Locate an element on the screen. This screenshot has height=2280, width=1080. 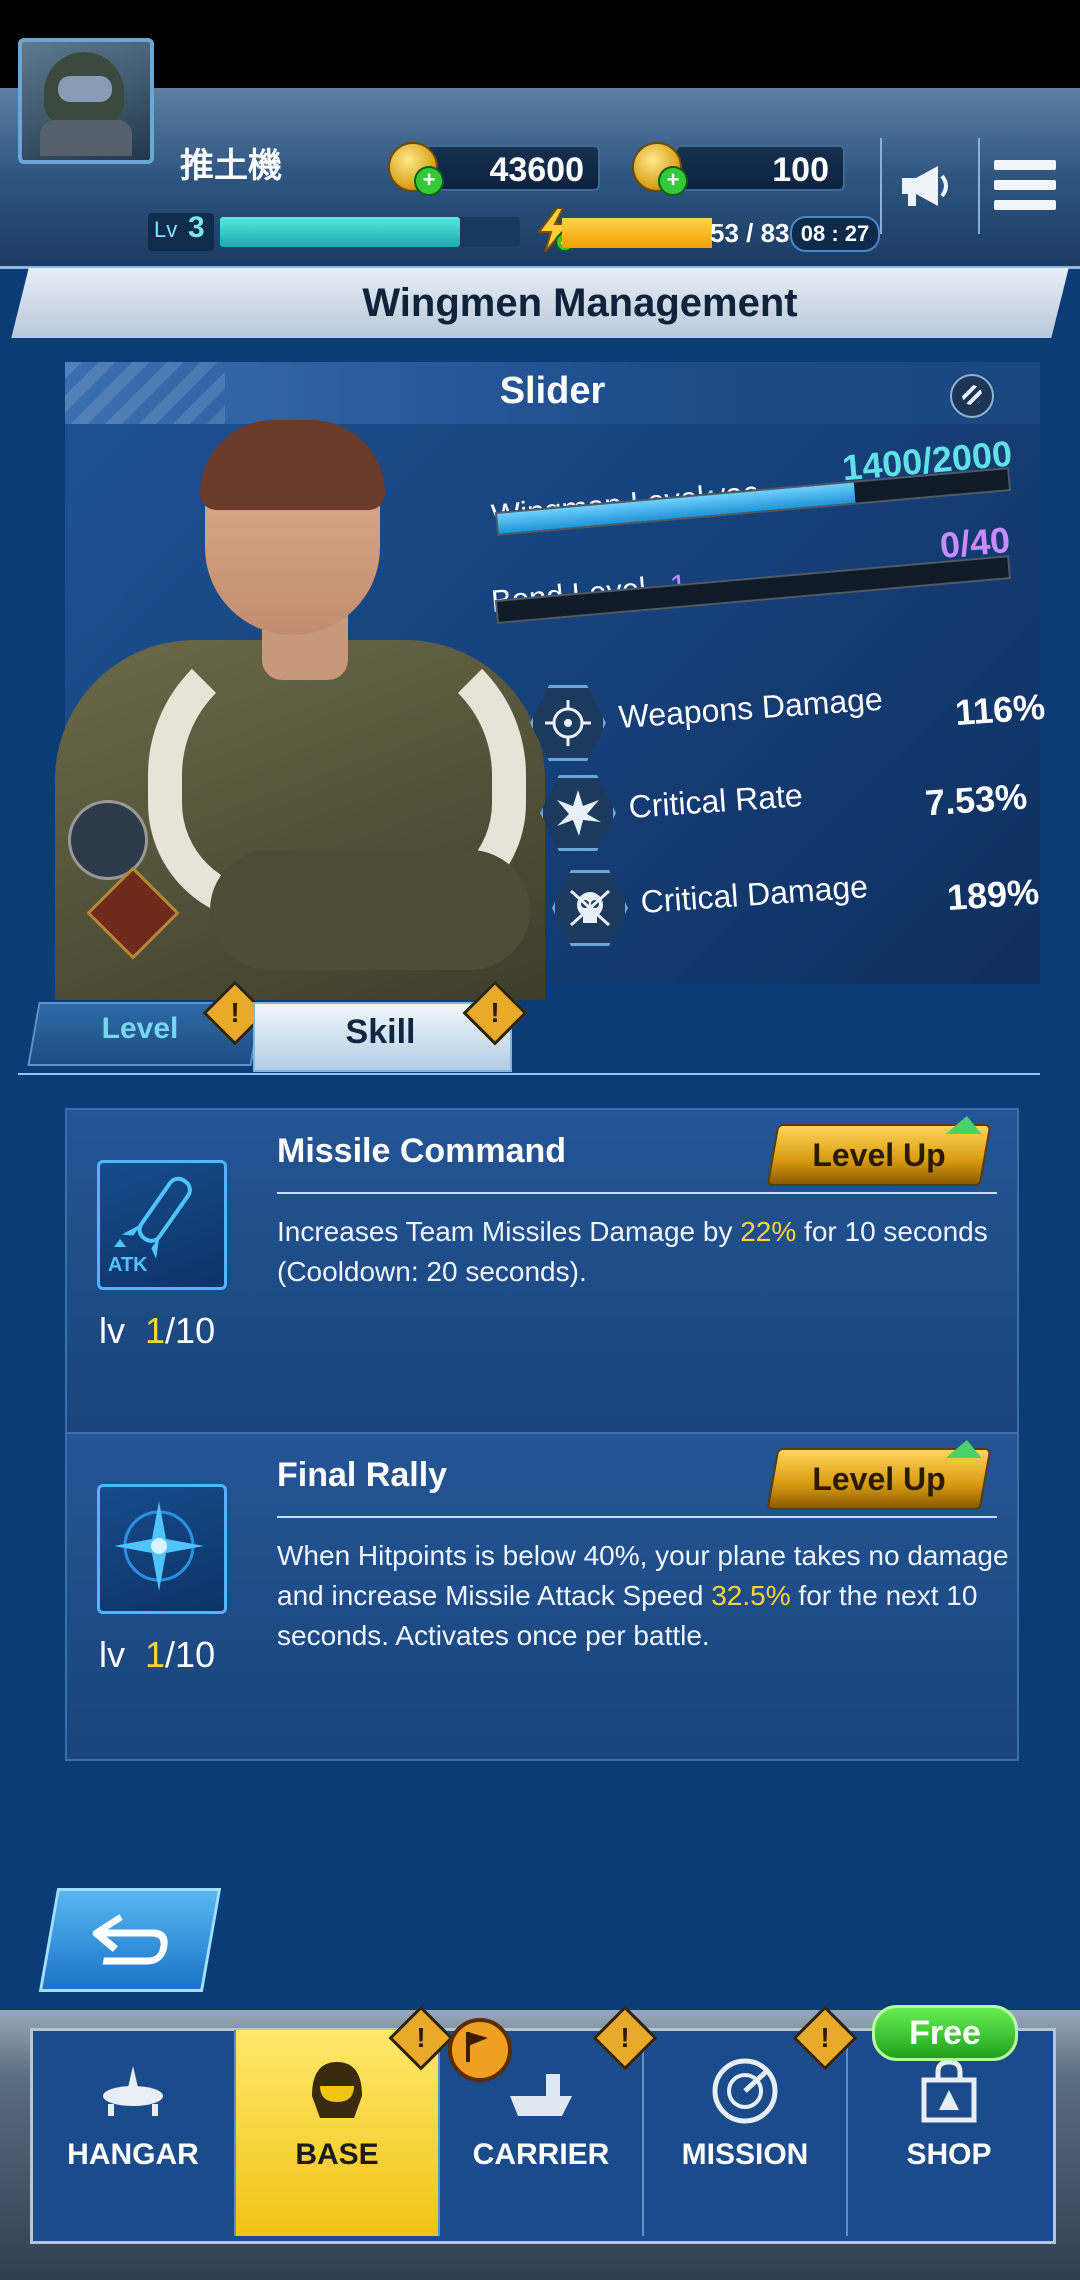
energy-timer: 08 : 27 is located at coordinates (835, 234).